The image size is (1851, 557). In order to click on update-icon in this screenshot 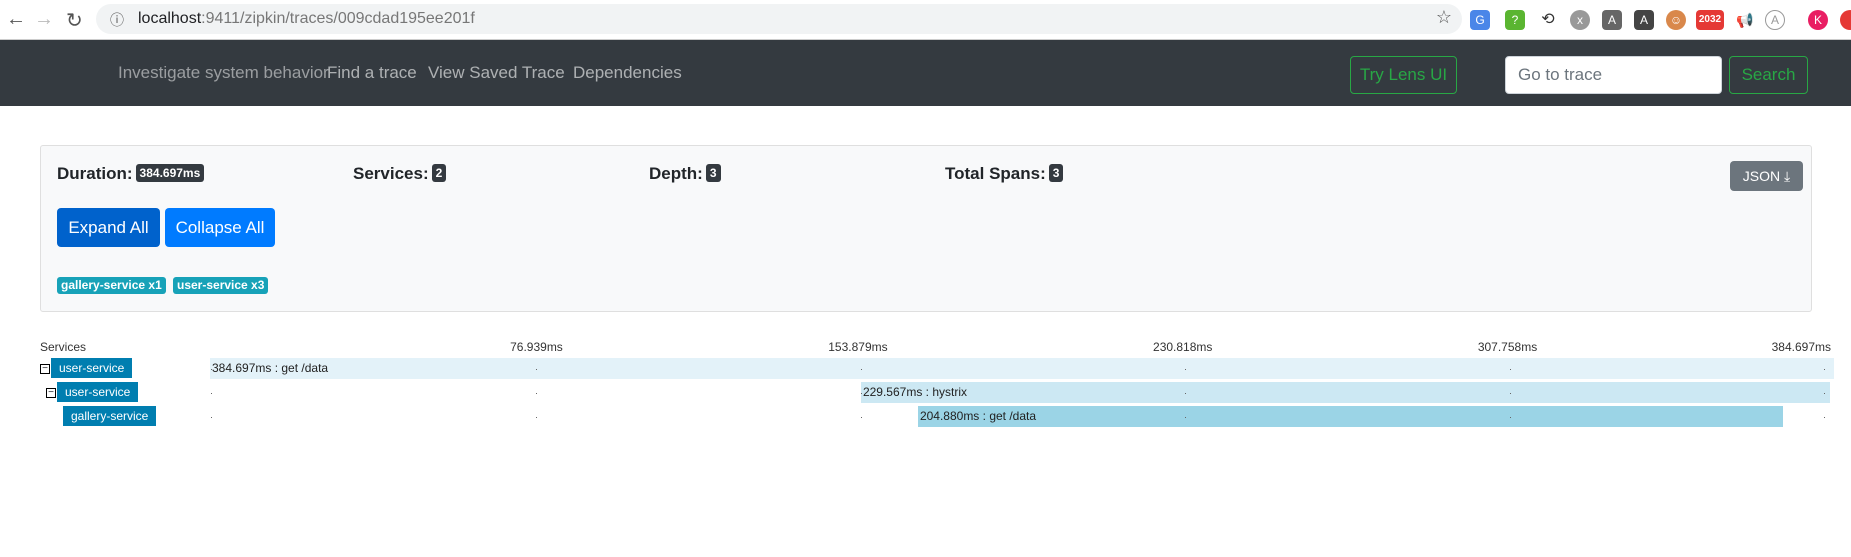, I will do `click(1845, 20)`.